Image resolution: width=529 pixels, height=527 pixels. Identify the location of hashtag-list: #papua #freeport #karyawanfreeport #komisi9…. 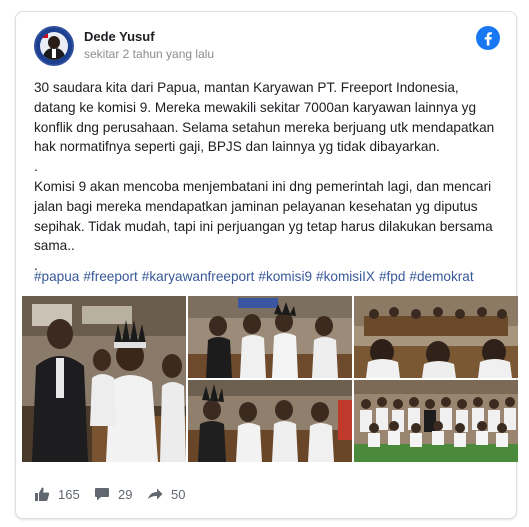
(256, 277).